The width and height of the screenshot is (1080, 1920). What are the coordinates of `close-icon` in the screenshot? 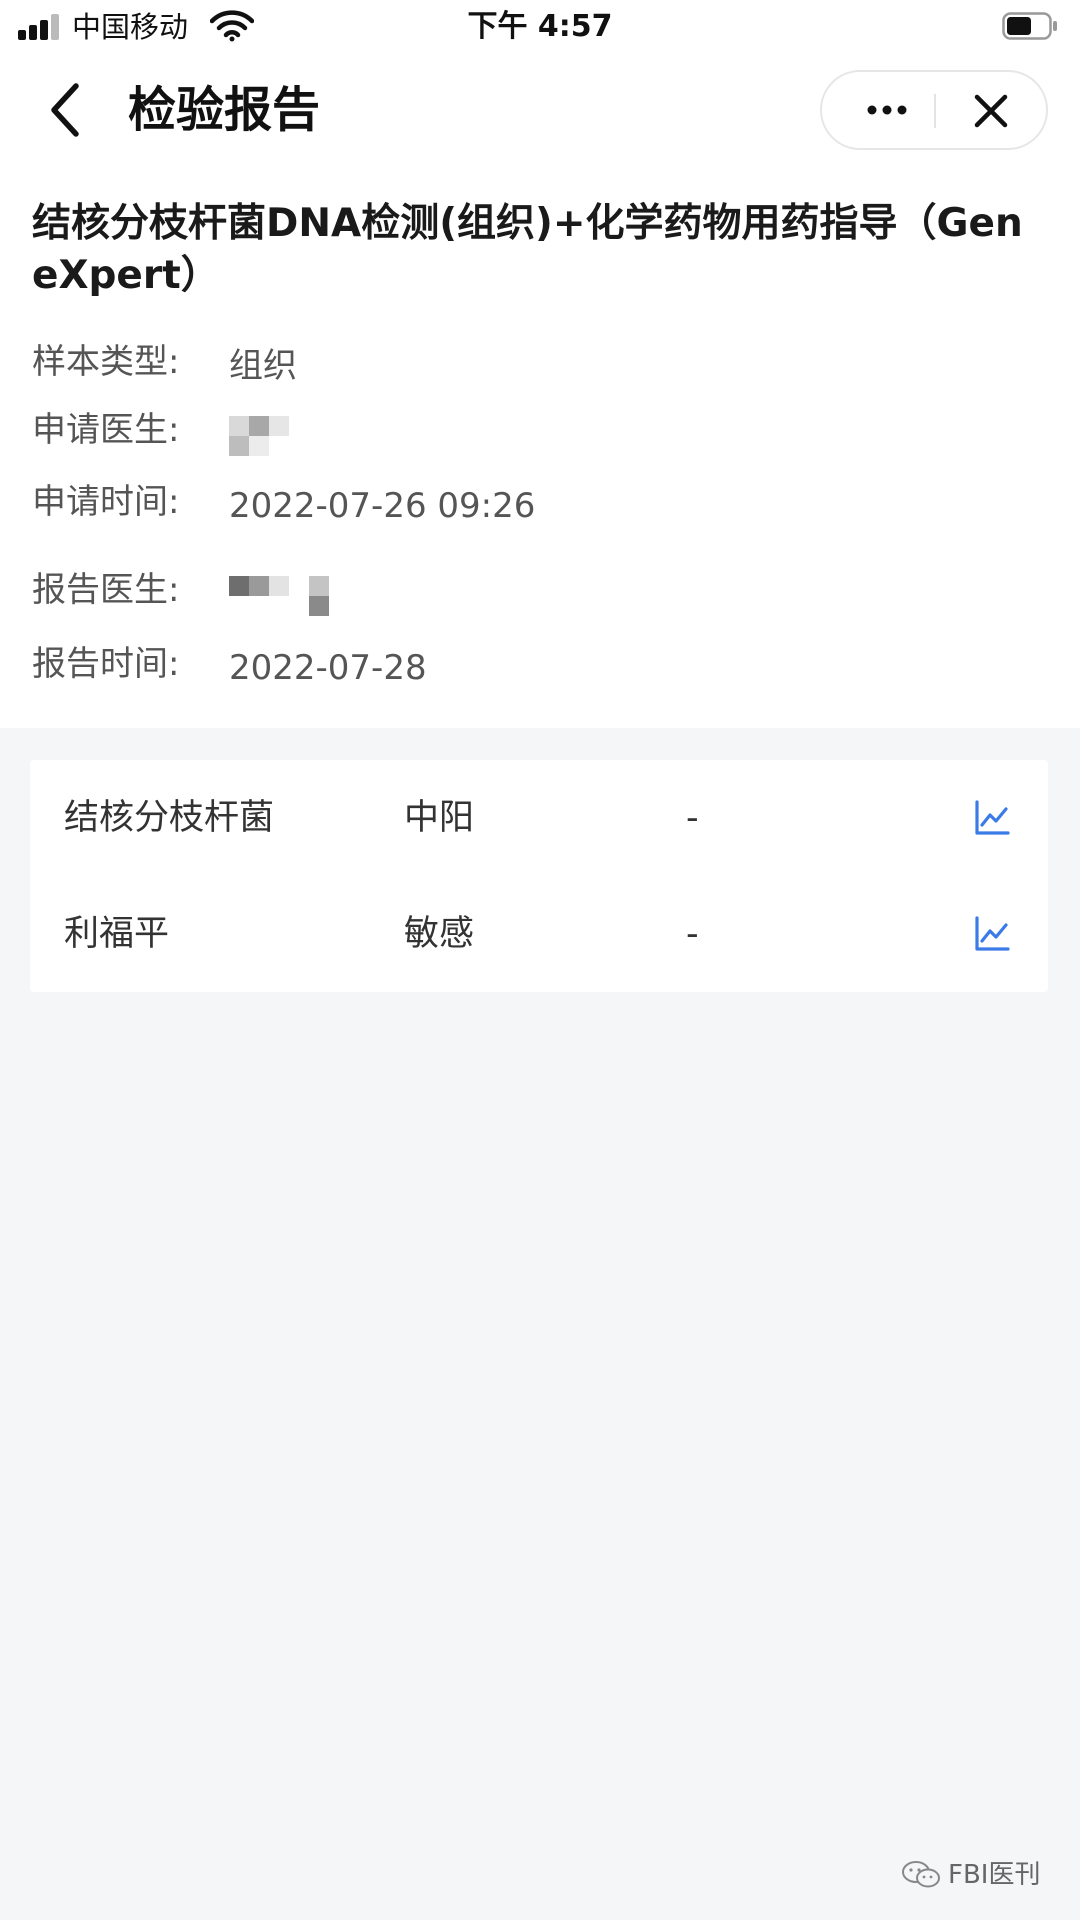 It's located at (991, 111).